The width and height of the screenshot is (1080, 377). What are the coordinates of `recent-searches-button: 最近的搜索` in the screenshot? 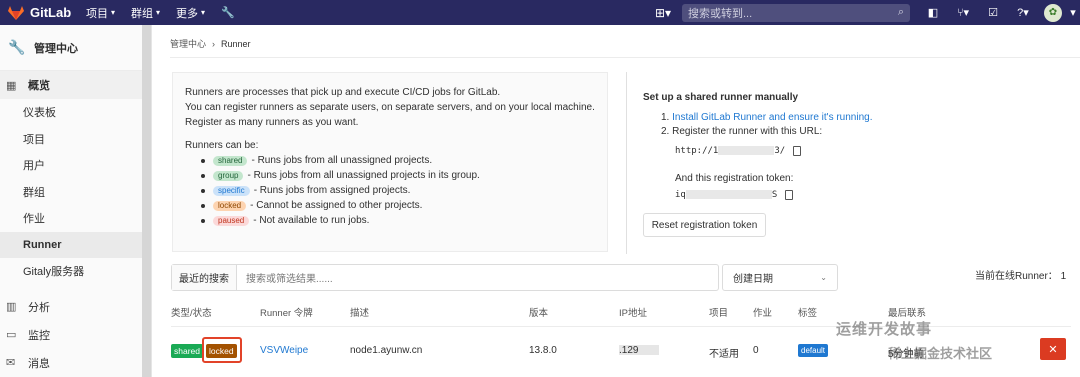 It's located at (204, 277).